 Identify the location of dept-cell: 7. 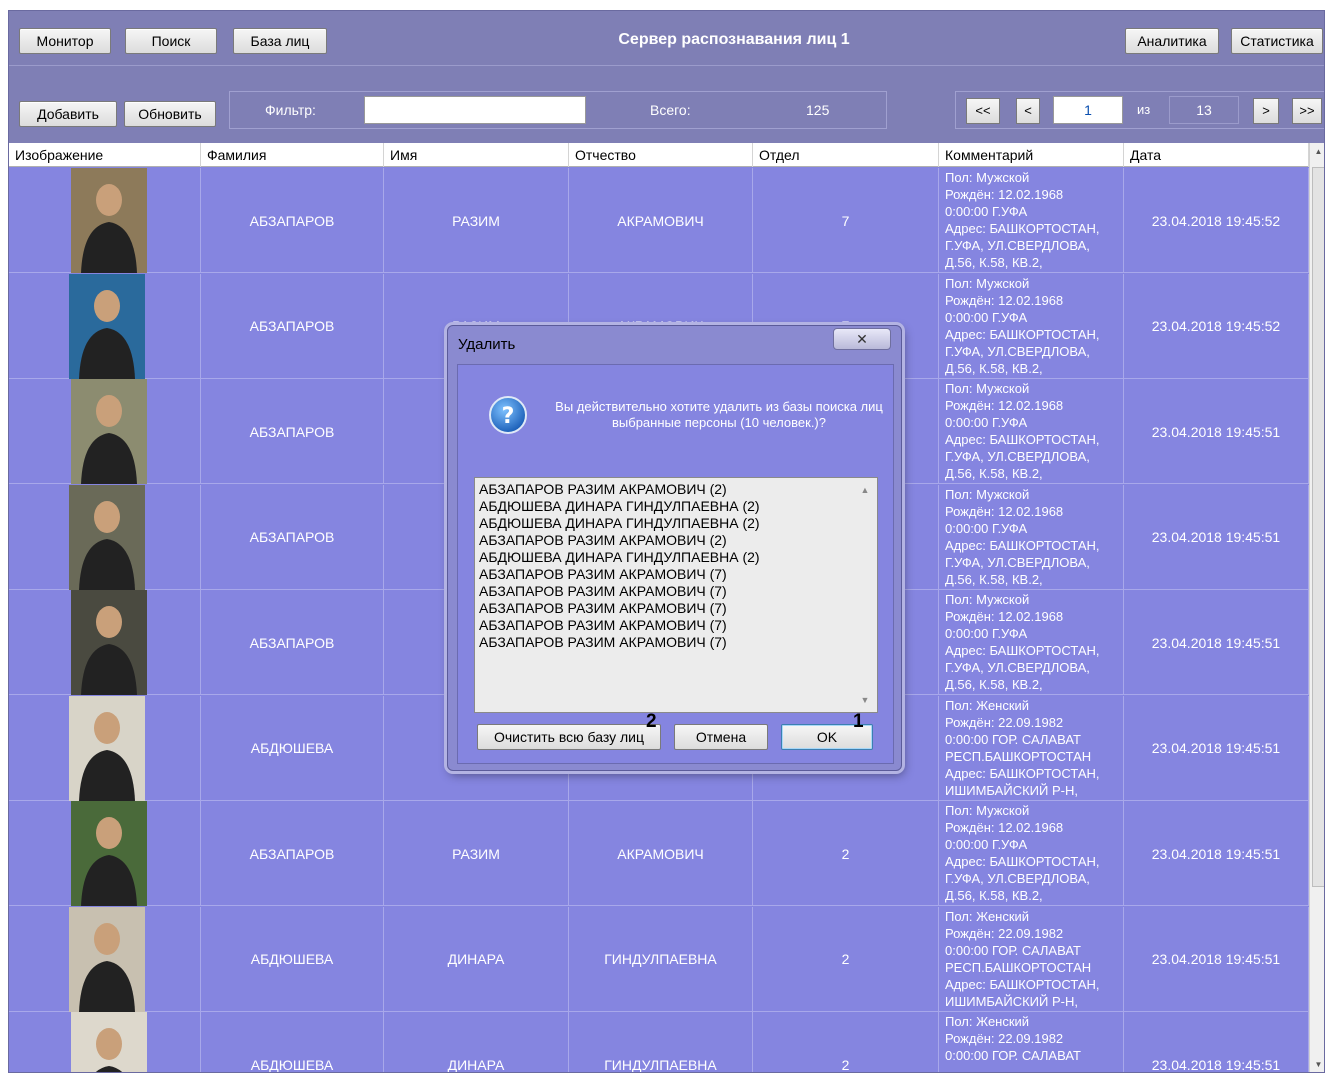
(846, 220).